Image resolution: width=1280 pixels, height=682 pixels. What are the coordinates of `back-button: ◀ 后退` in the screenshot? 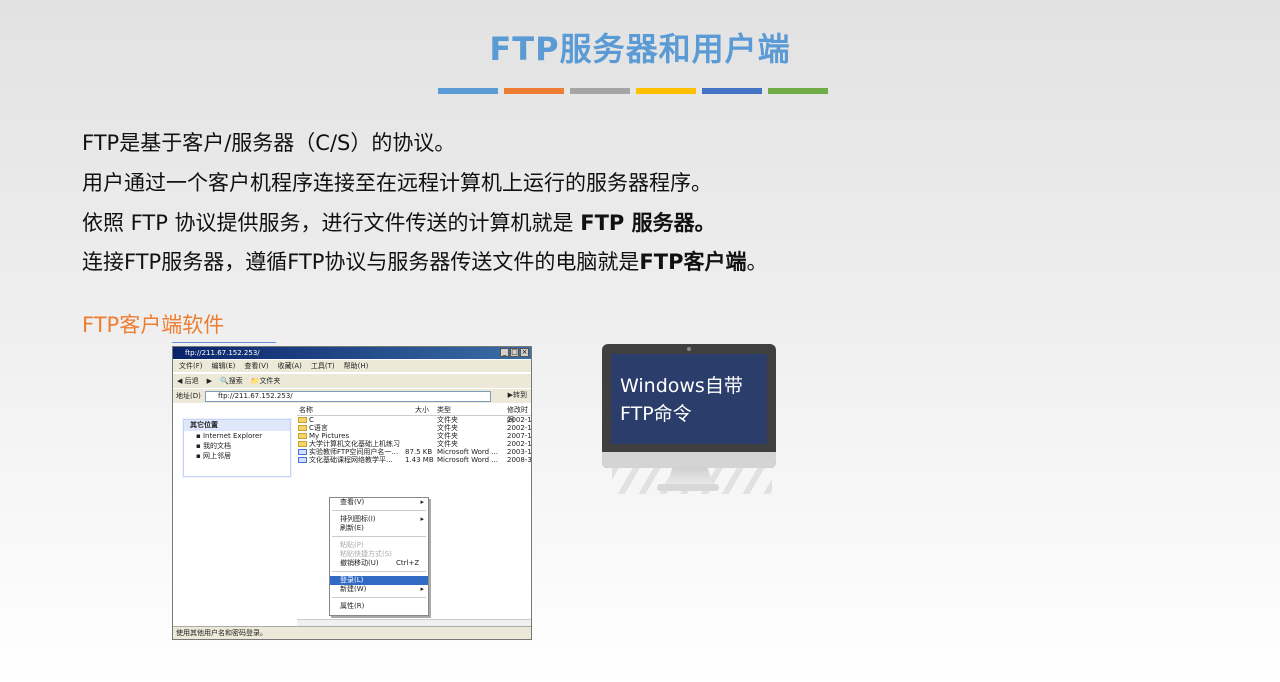 It's located at (188, 381).